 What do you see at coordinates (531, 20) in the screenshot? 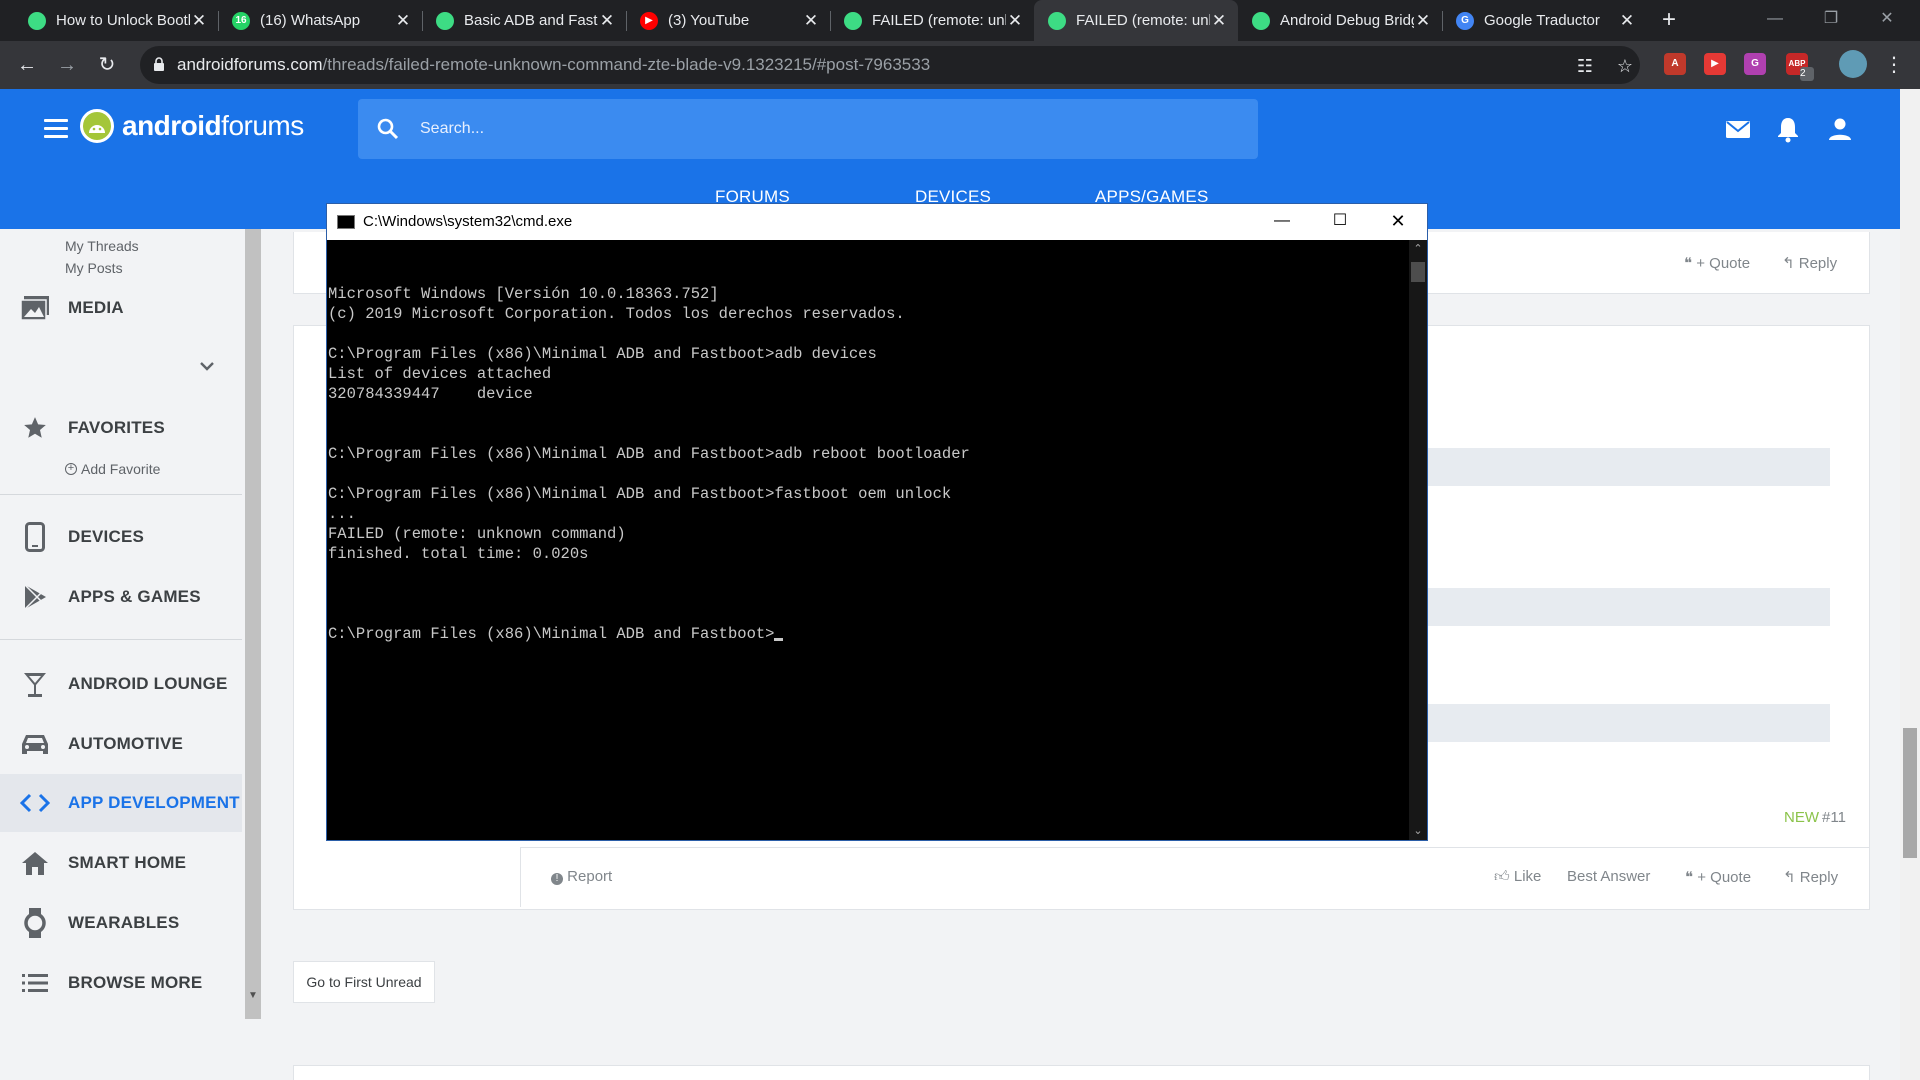
I see `tab-title: Basic ADB and Fastboot` at bounding box center [531, 20].